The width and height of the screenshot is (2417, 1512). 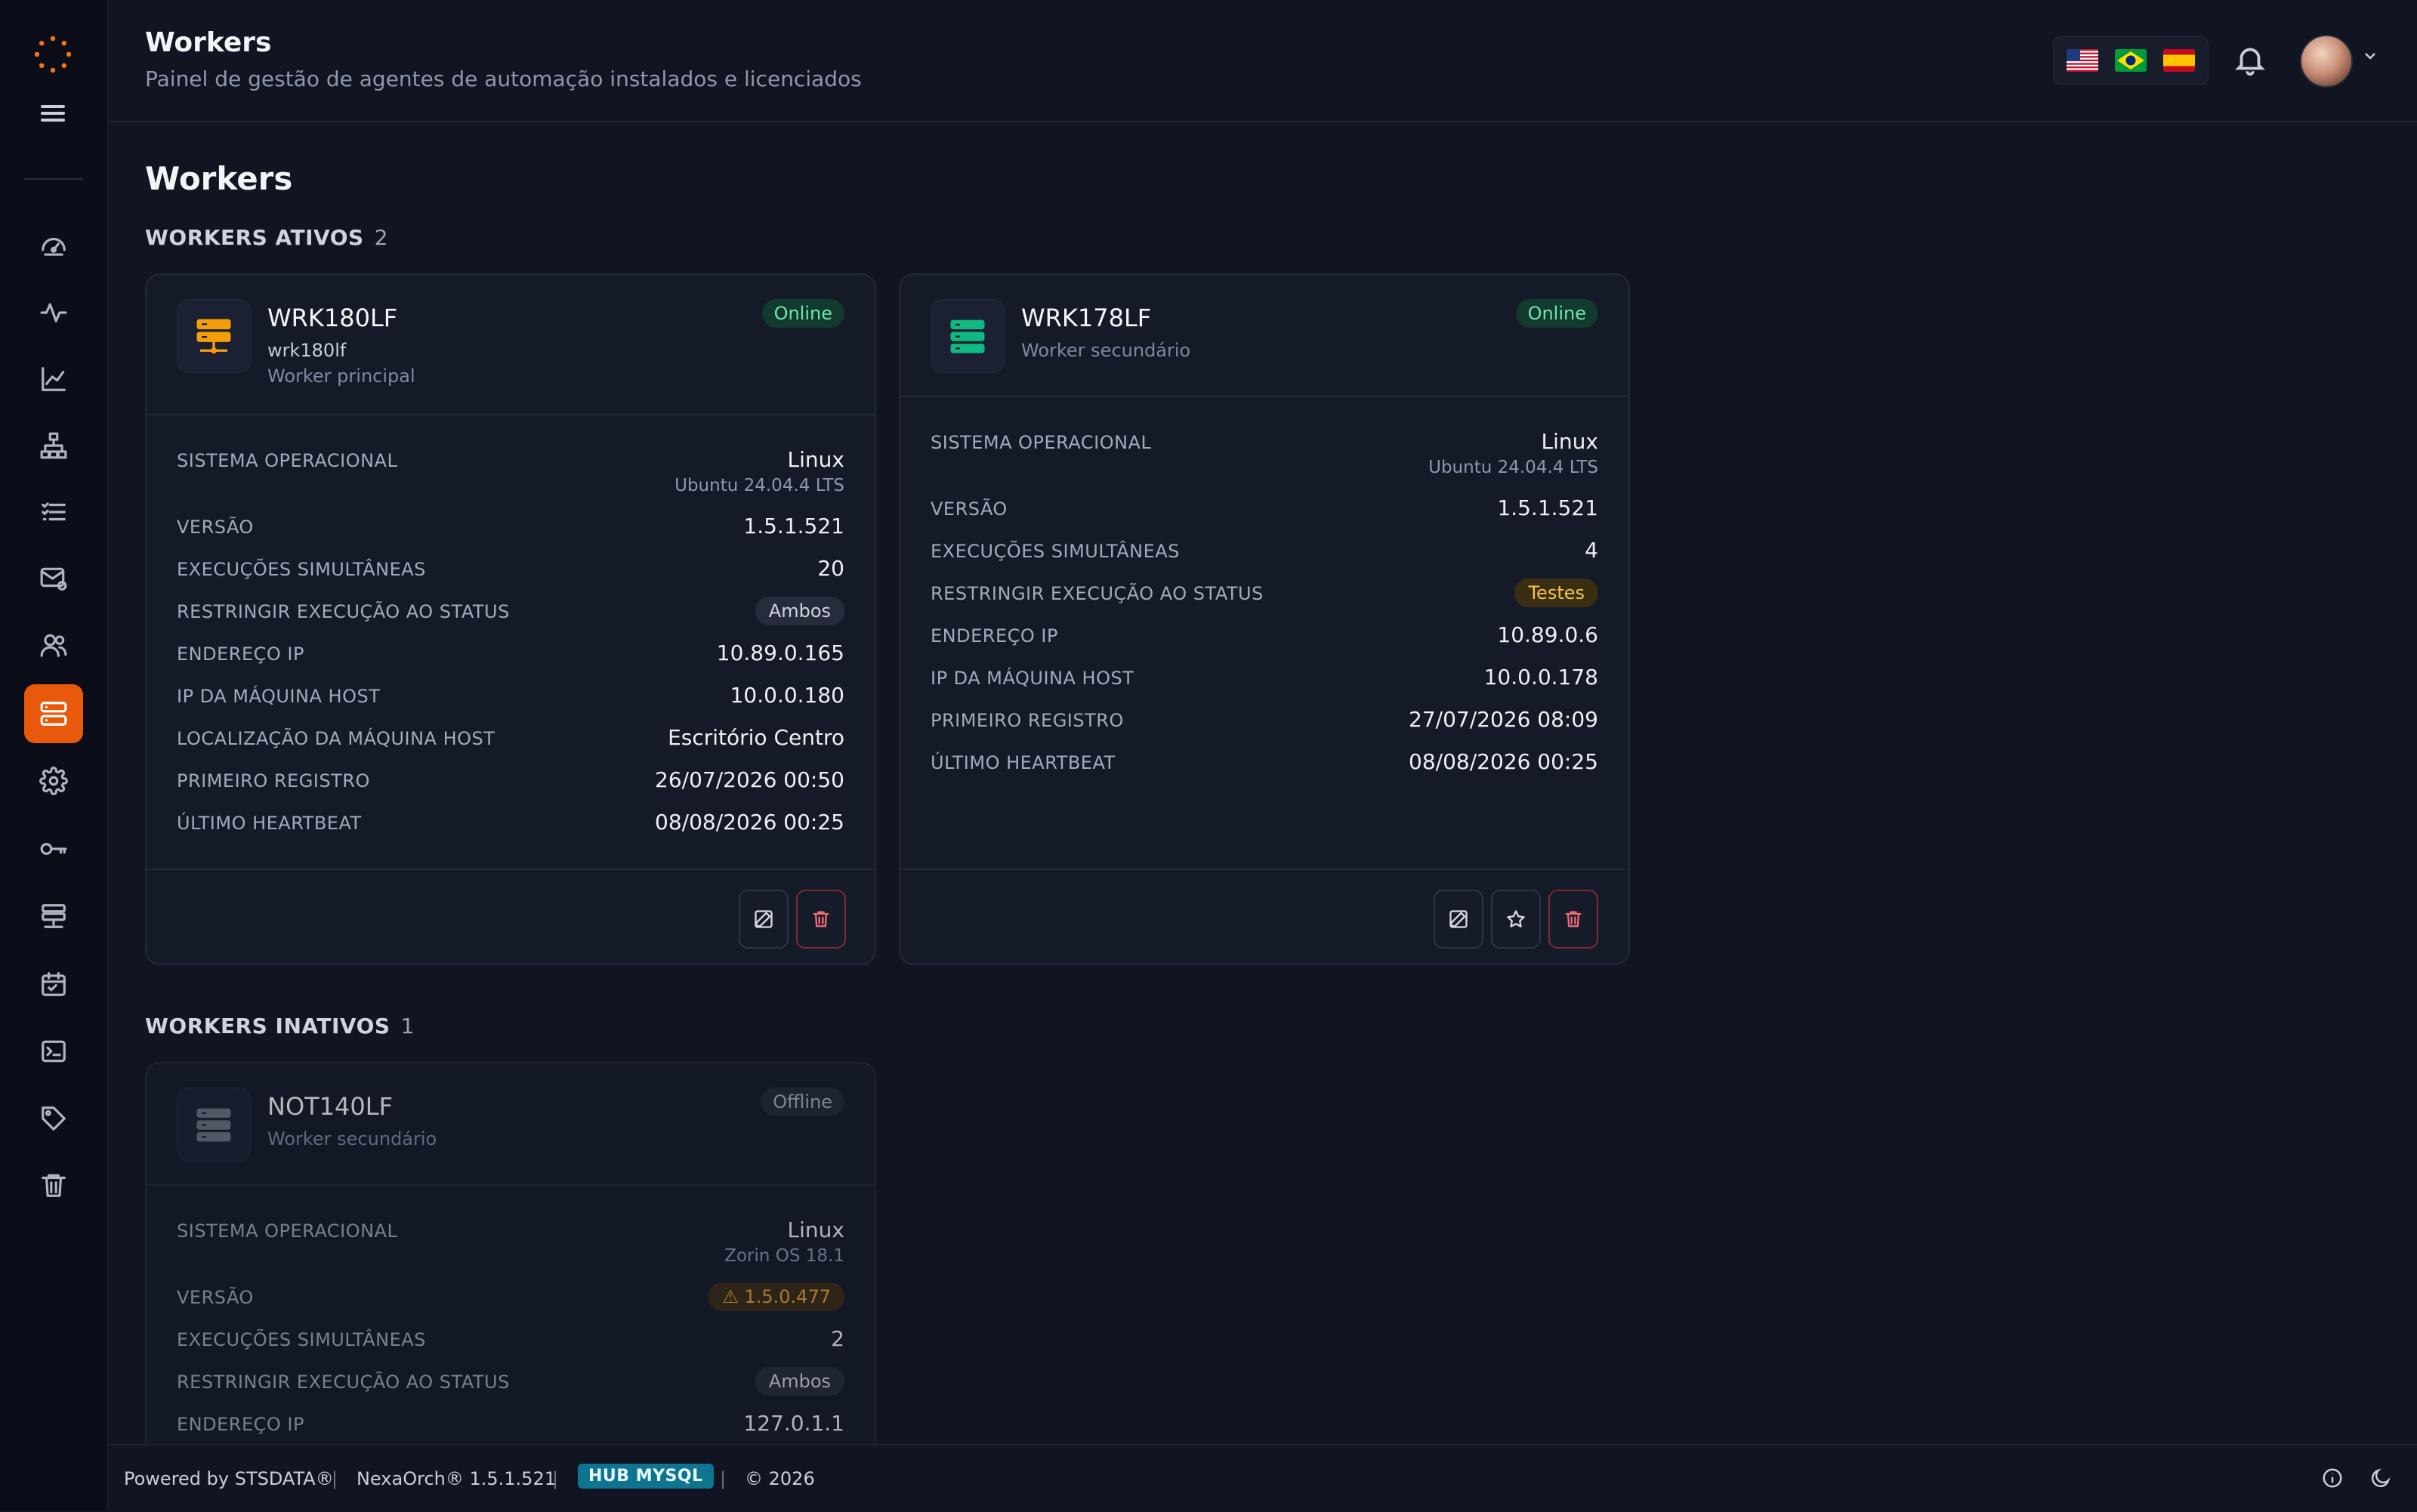 I want to click on nav-list-icon, so click(x=53, y=512).